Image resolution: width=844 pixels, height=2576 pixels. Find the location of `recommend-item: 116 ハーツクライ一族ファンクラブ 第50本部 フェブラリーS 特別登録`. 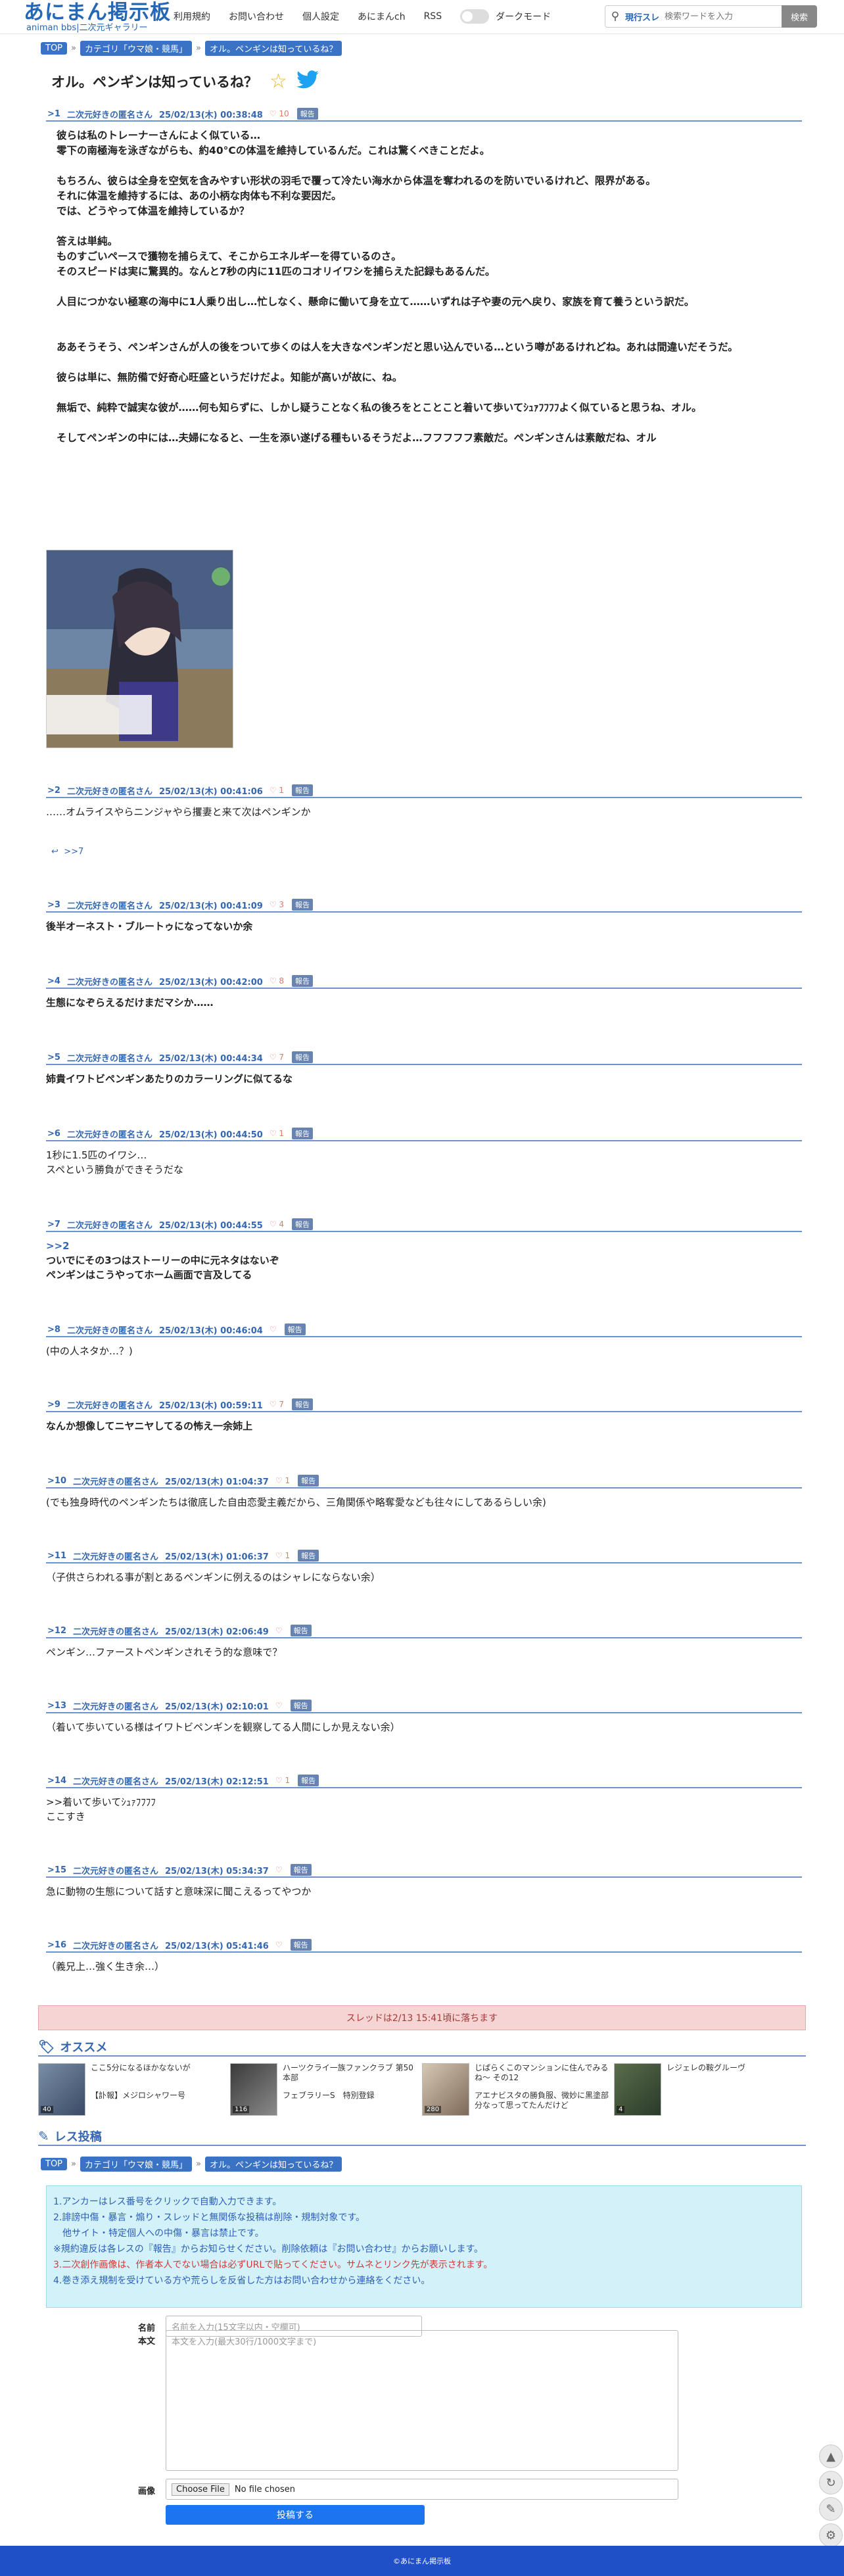

recommend-item: 116 ハーツクライ一族ファンクラブ 第50本部 フェブラリーS 特別登録 is located at coordinates (325, 2090).